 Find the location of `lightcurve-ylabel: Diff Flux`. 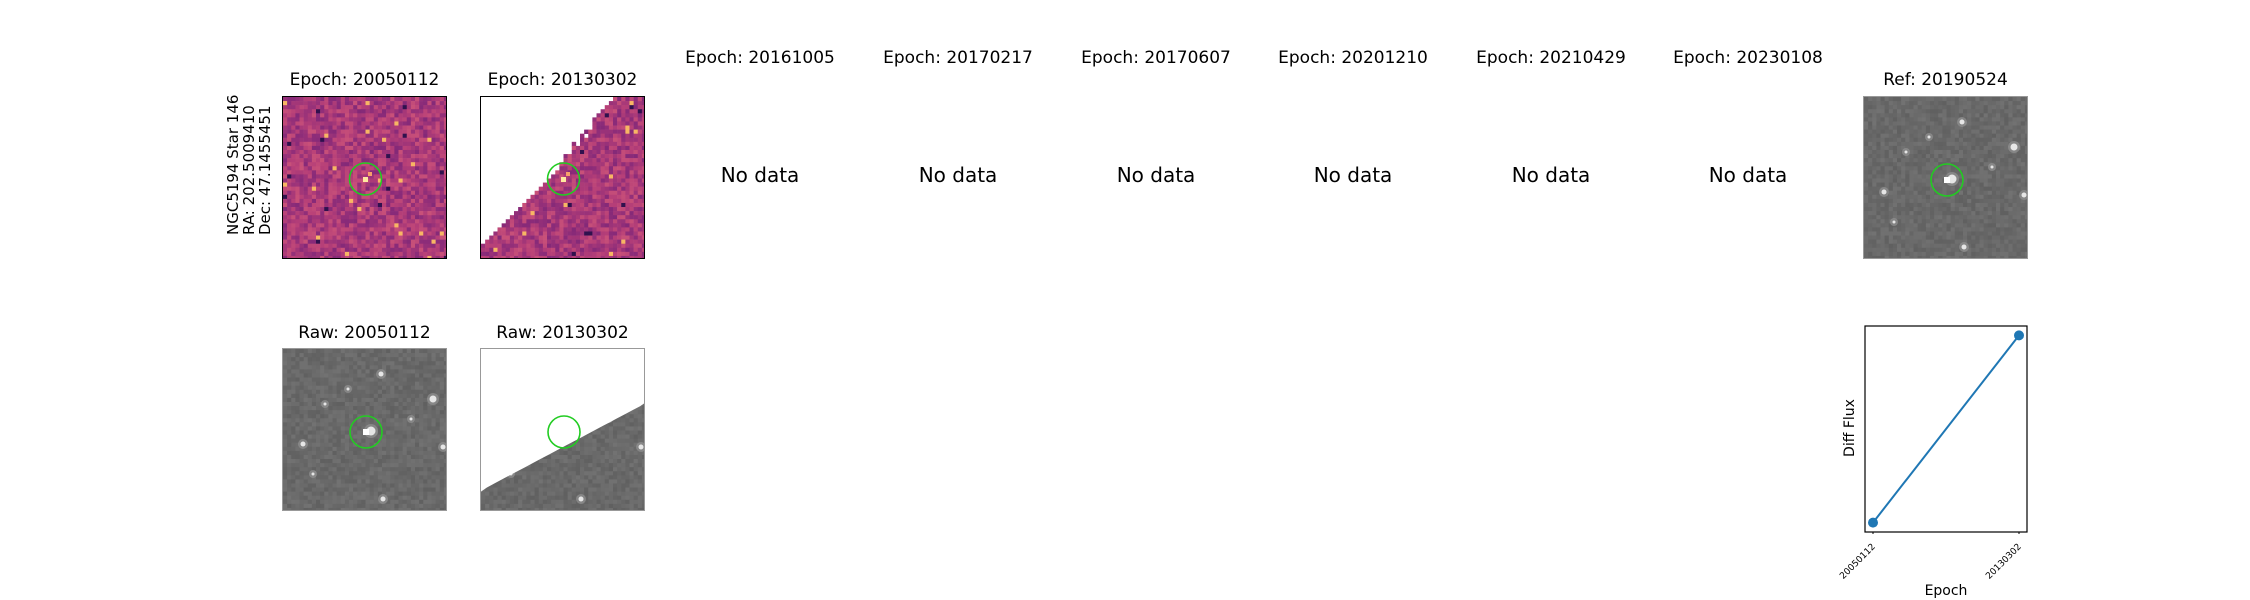

lightcurve-ylabel: Diff Flux is located at coordinates (1850, 428).